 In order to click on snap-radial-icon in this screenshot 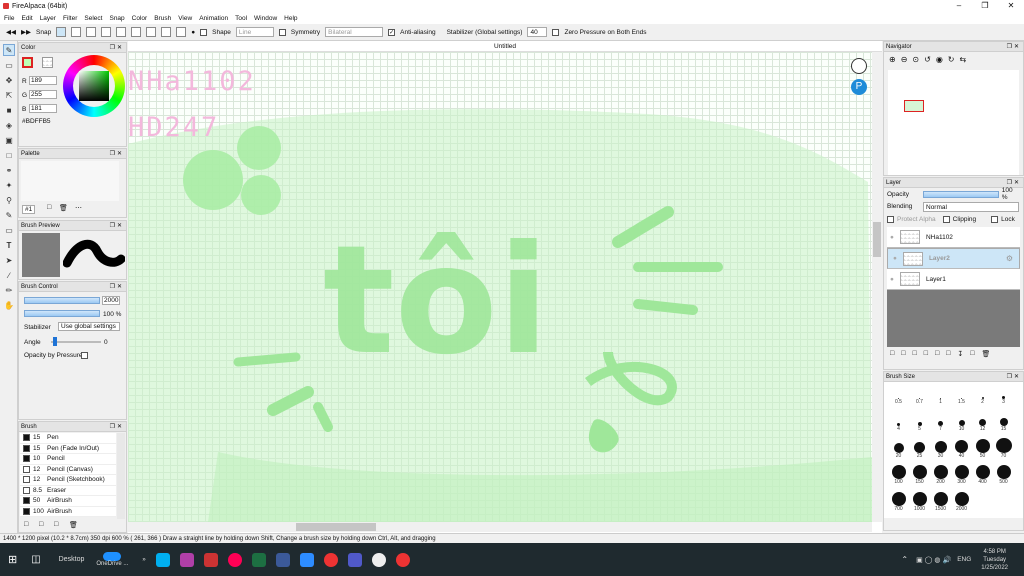, I will do `click(136, 32)`.